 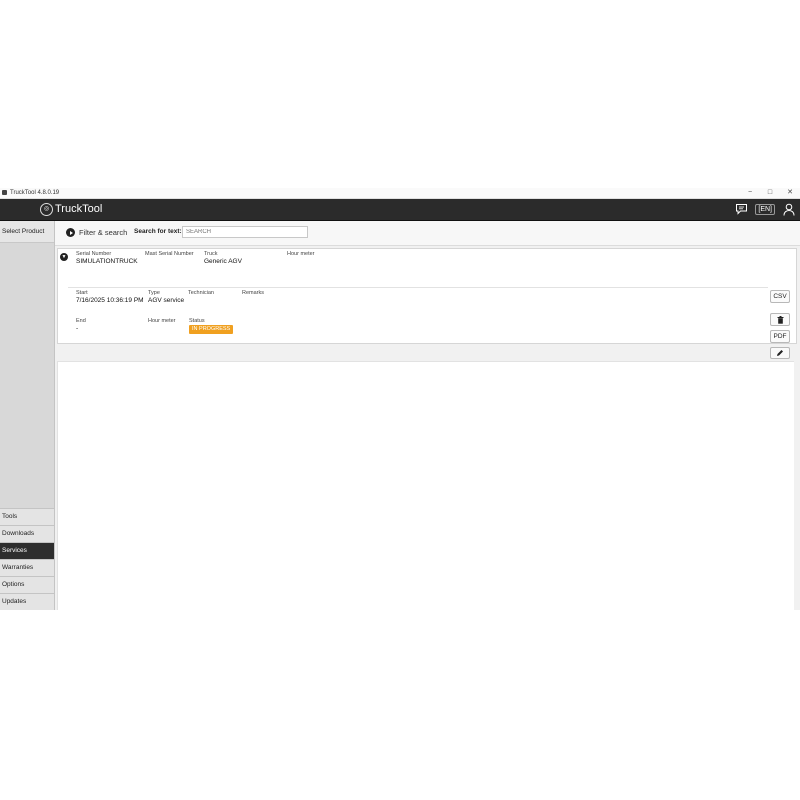 I want to click on pencil-icon, so click(x=780, y=353).